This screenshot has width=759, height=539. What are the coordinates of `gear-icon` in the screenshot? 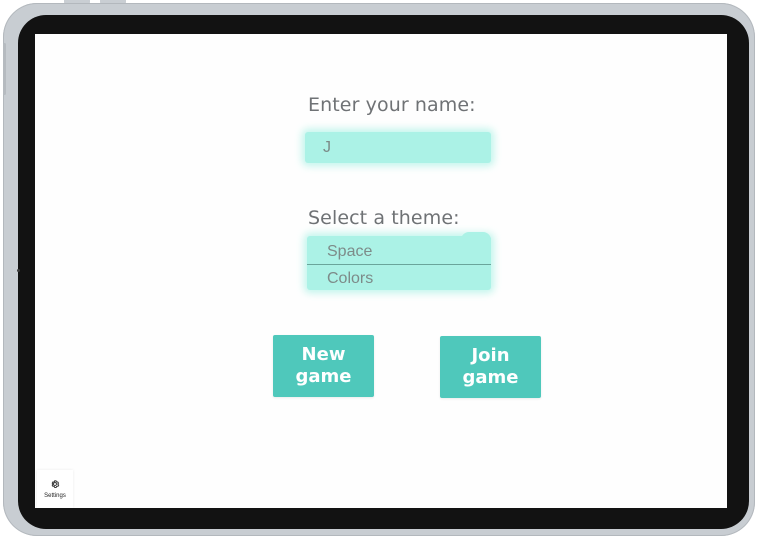 It's located at (55, 484).